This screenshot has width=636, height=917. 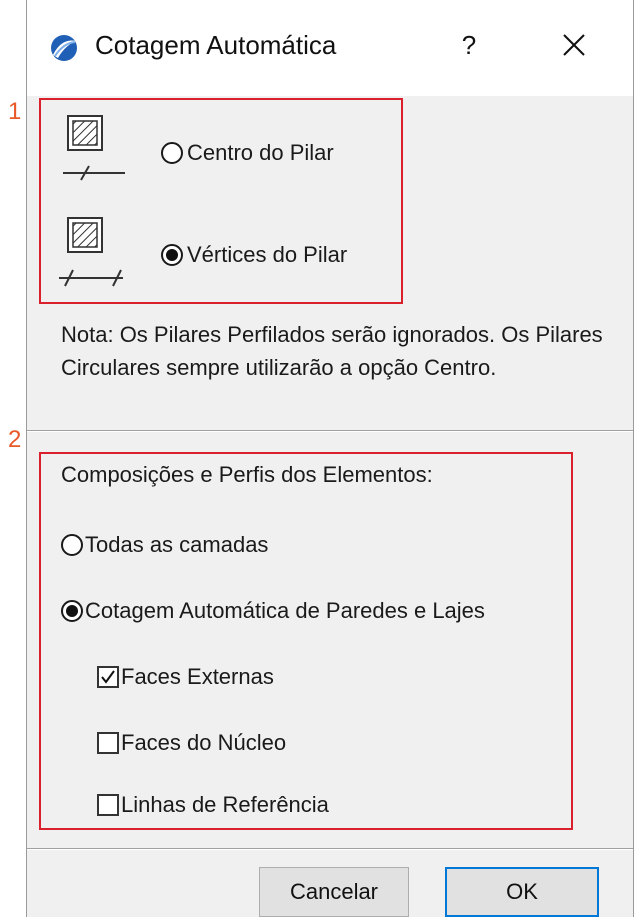 I want to click on radio-column-center: Centro do Pilar, so click(x=247, y=153).